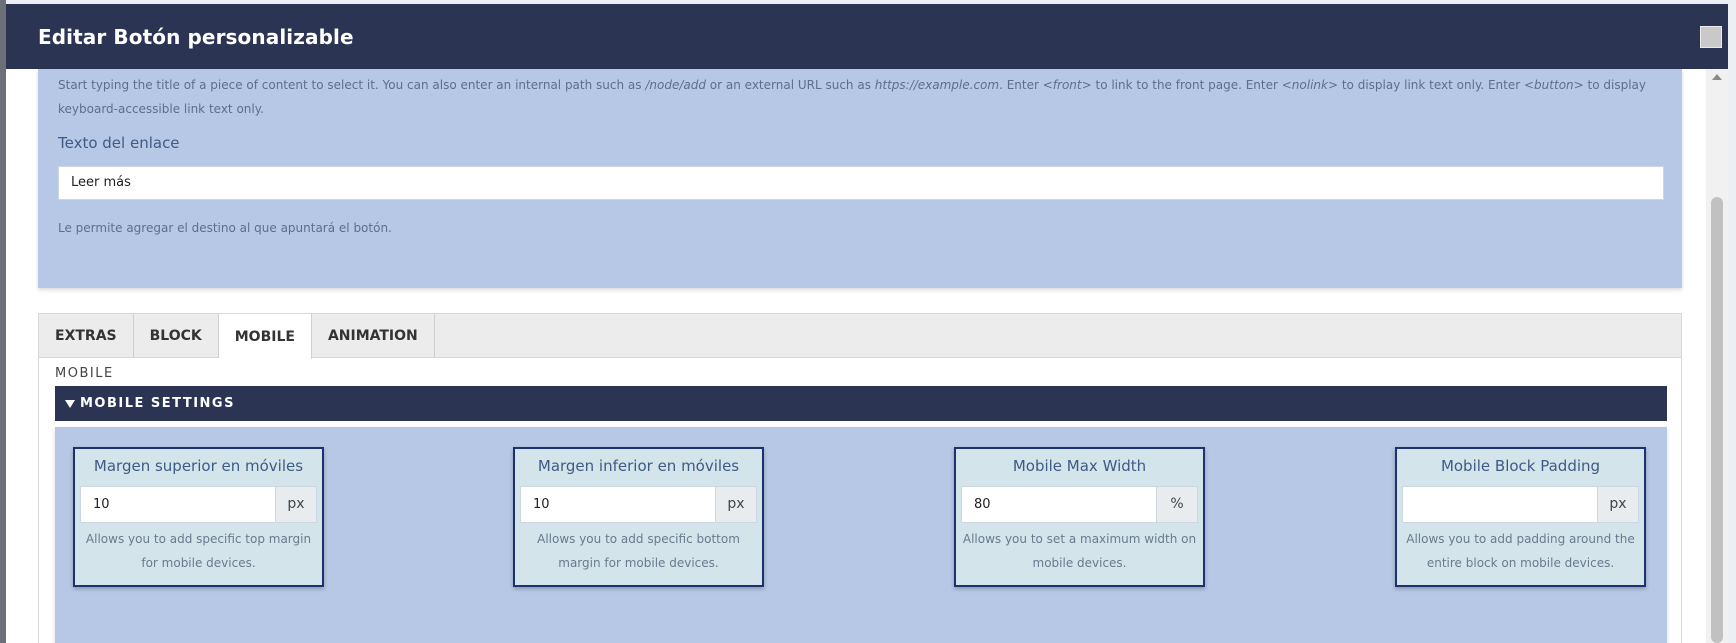  Describe the element at coordinates (265, 336) in the screenshot. I see `tab-mobile: MOBILE` at that location.